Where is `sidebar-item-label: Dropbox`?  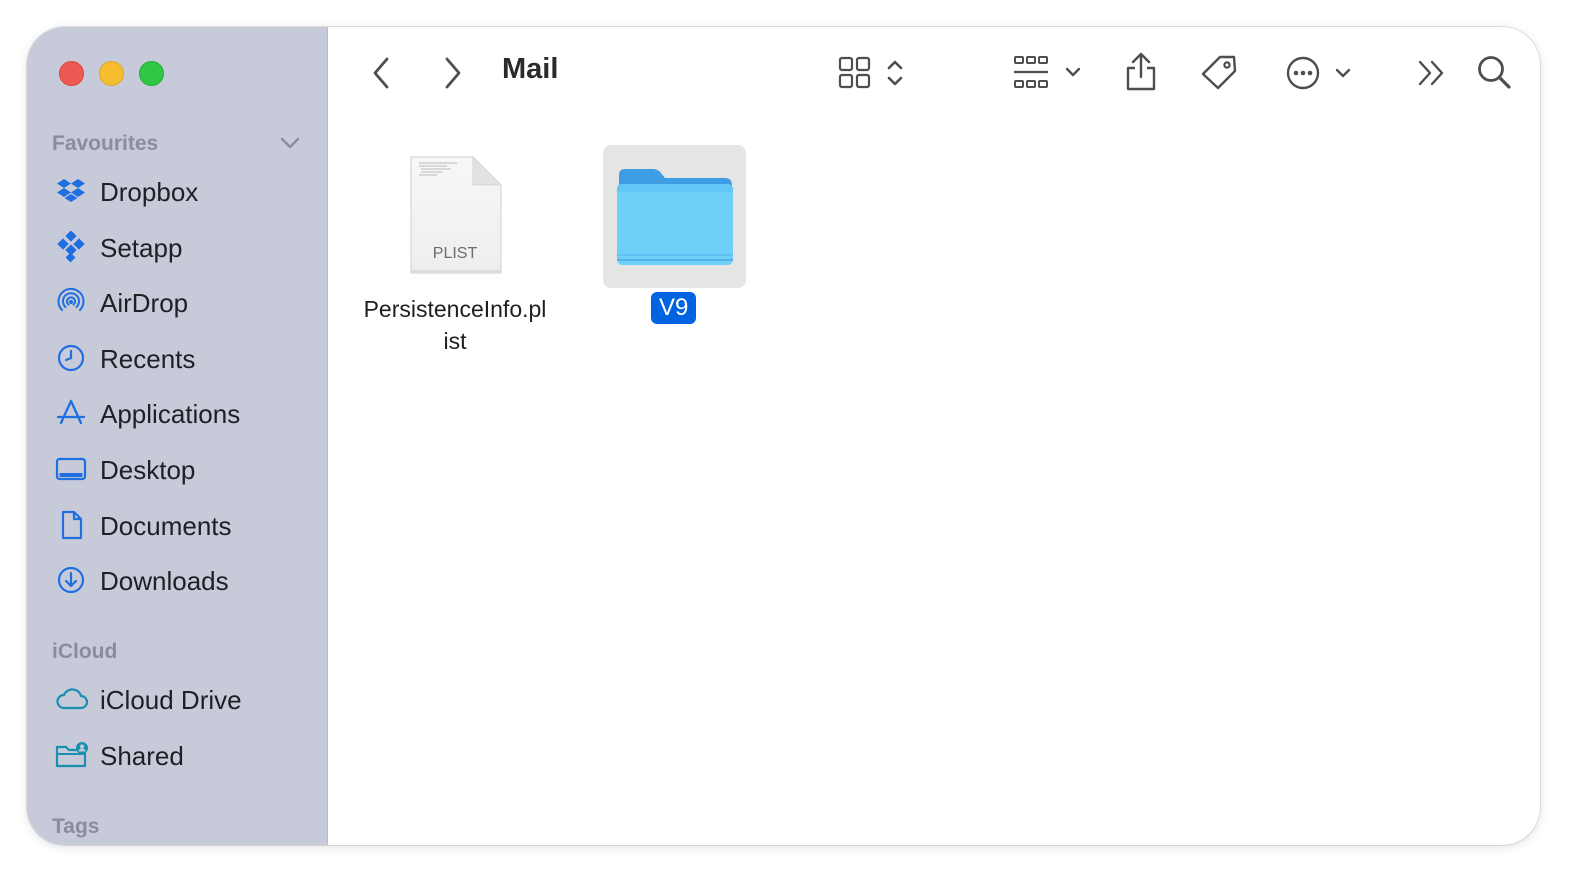 sidebar-item-label: Dropbox is located at coordinates (149, 192).